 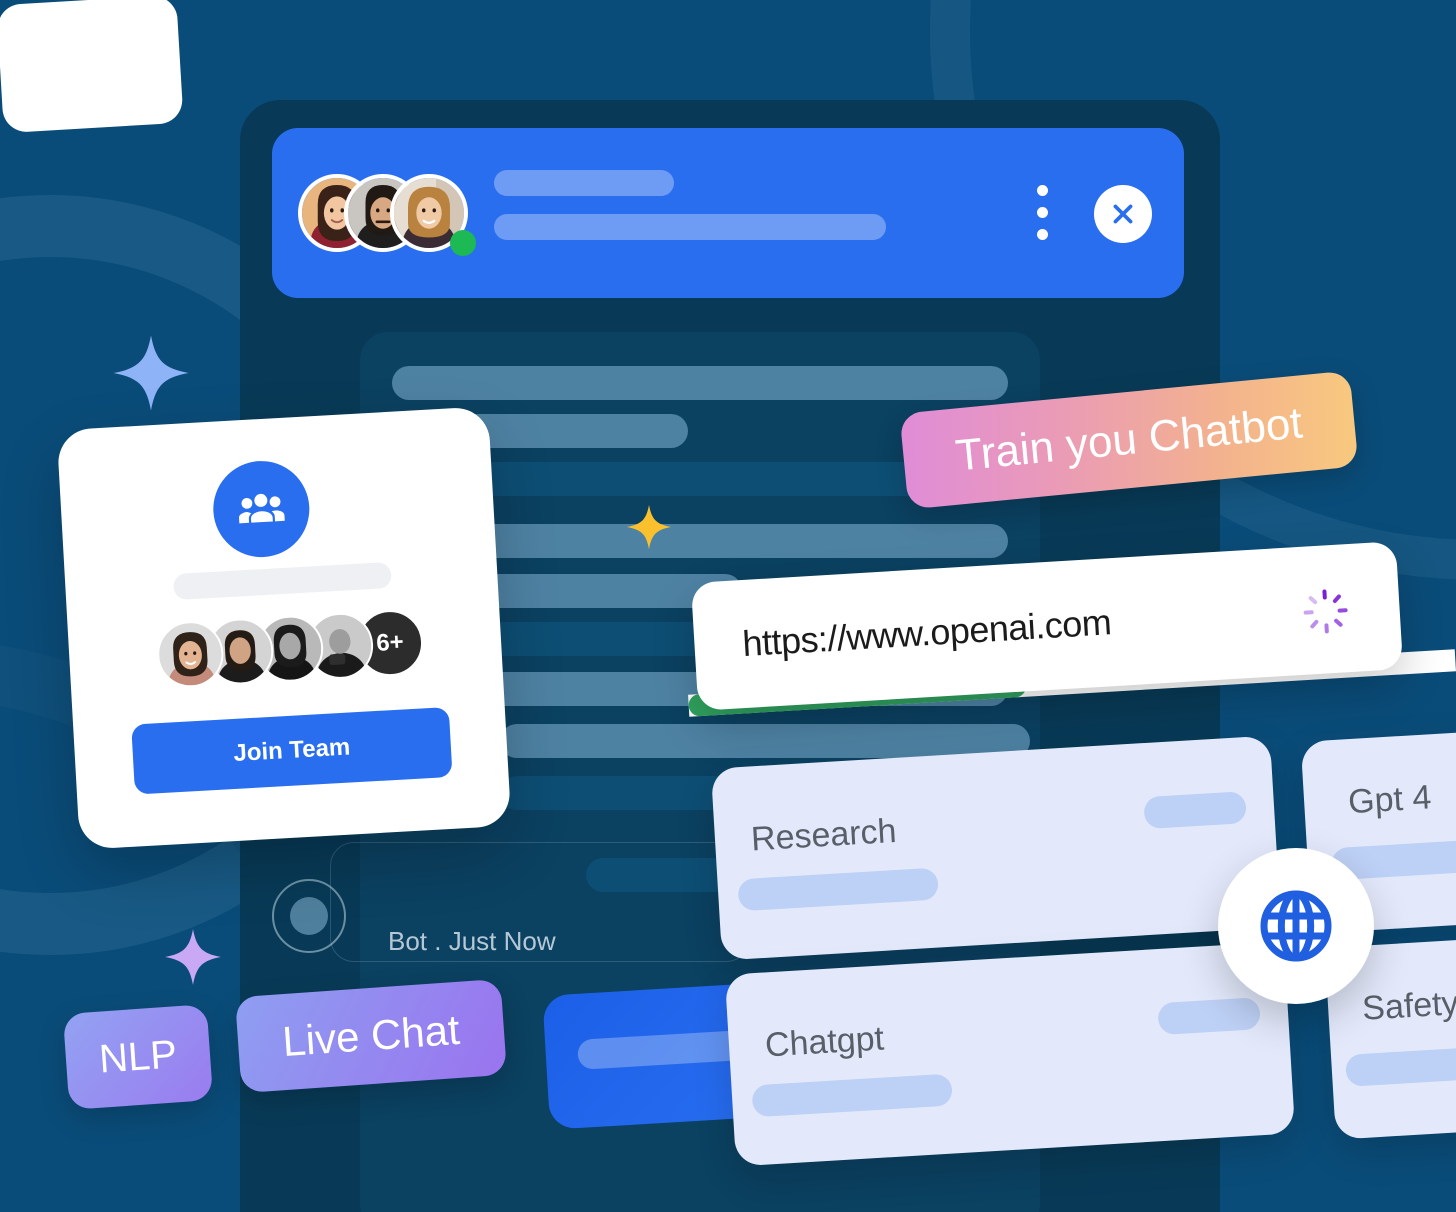 What do you see at coordinates (1043, 213) in the screenshot?
I see `more-vertical-icon` at bounding box center [1043, 213].